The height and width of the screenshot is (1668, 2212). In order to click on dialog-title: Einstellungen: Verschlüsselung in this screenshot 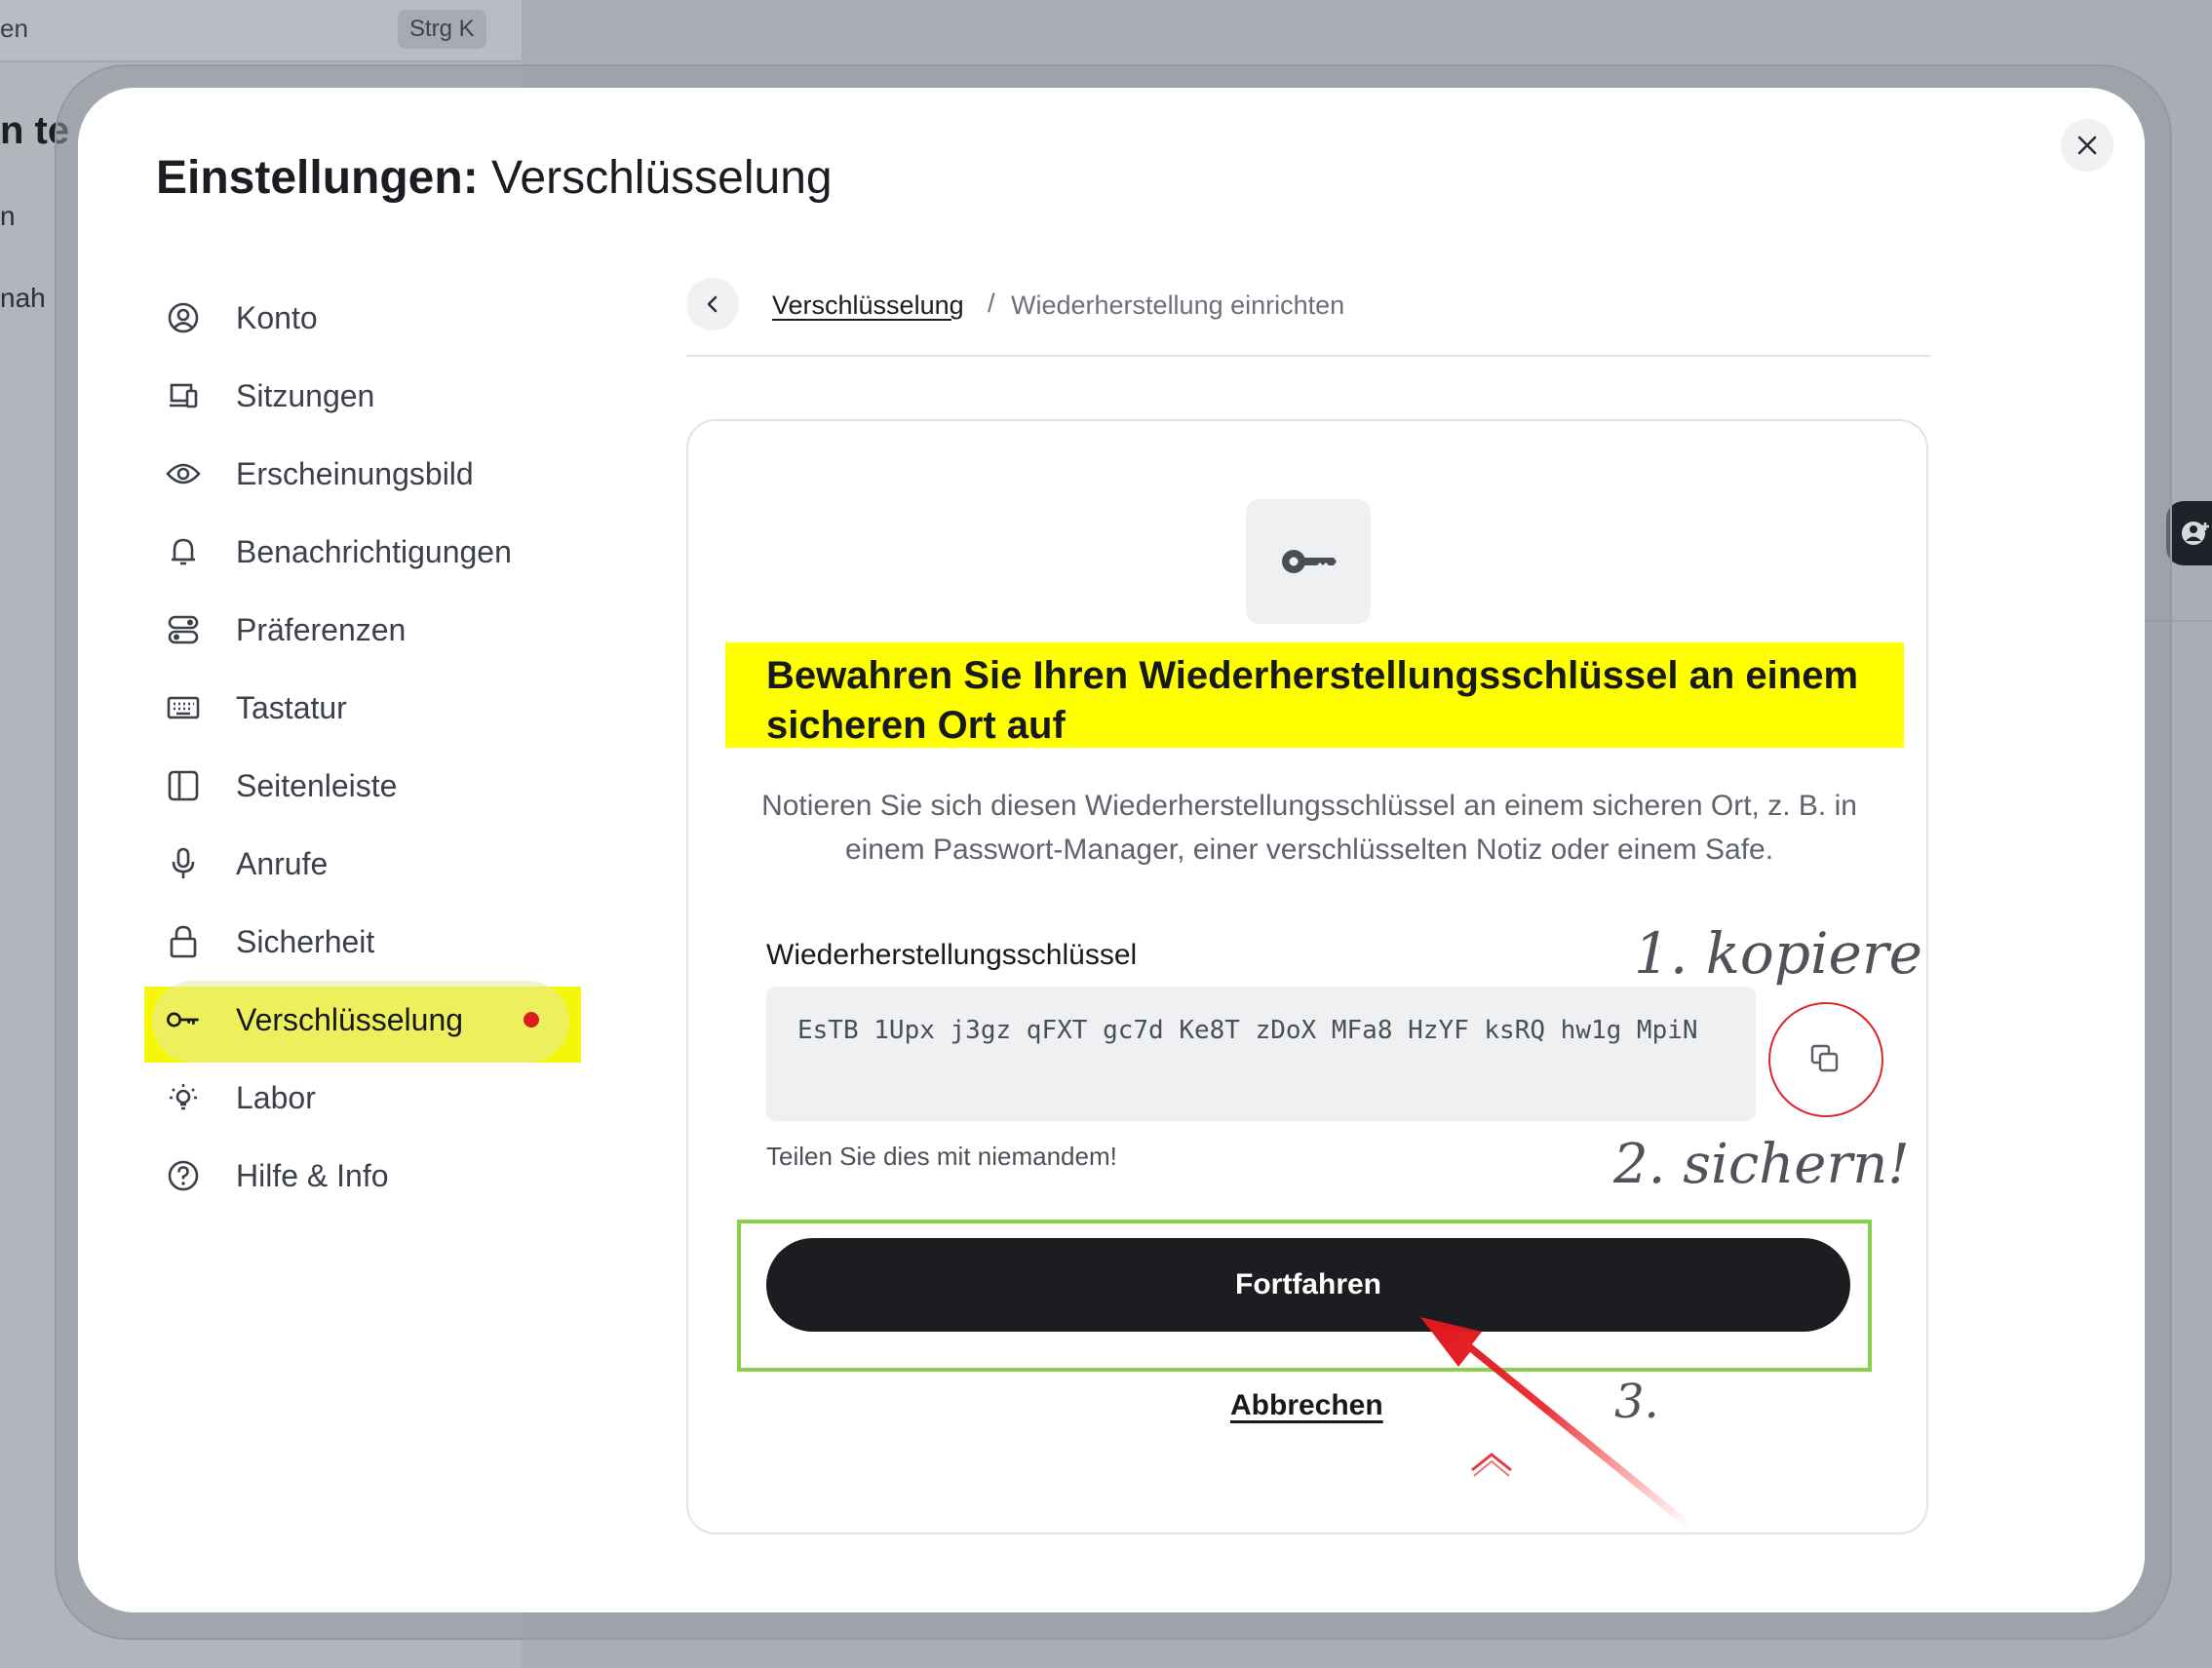, I will do `click(494, 178)`.